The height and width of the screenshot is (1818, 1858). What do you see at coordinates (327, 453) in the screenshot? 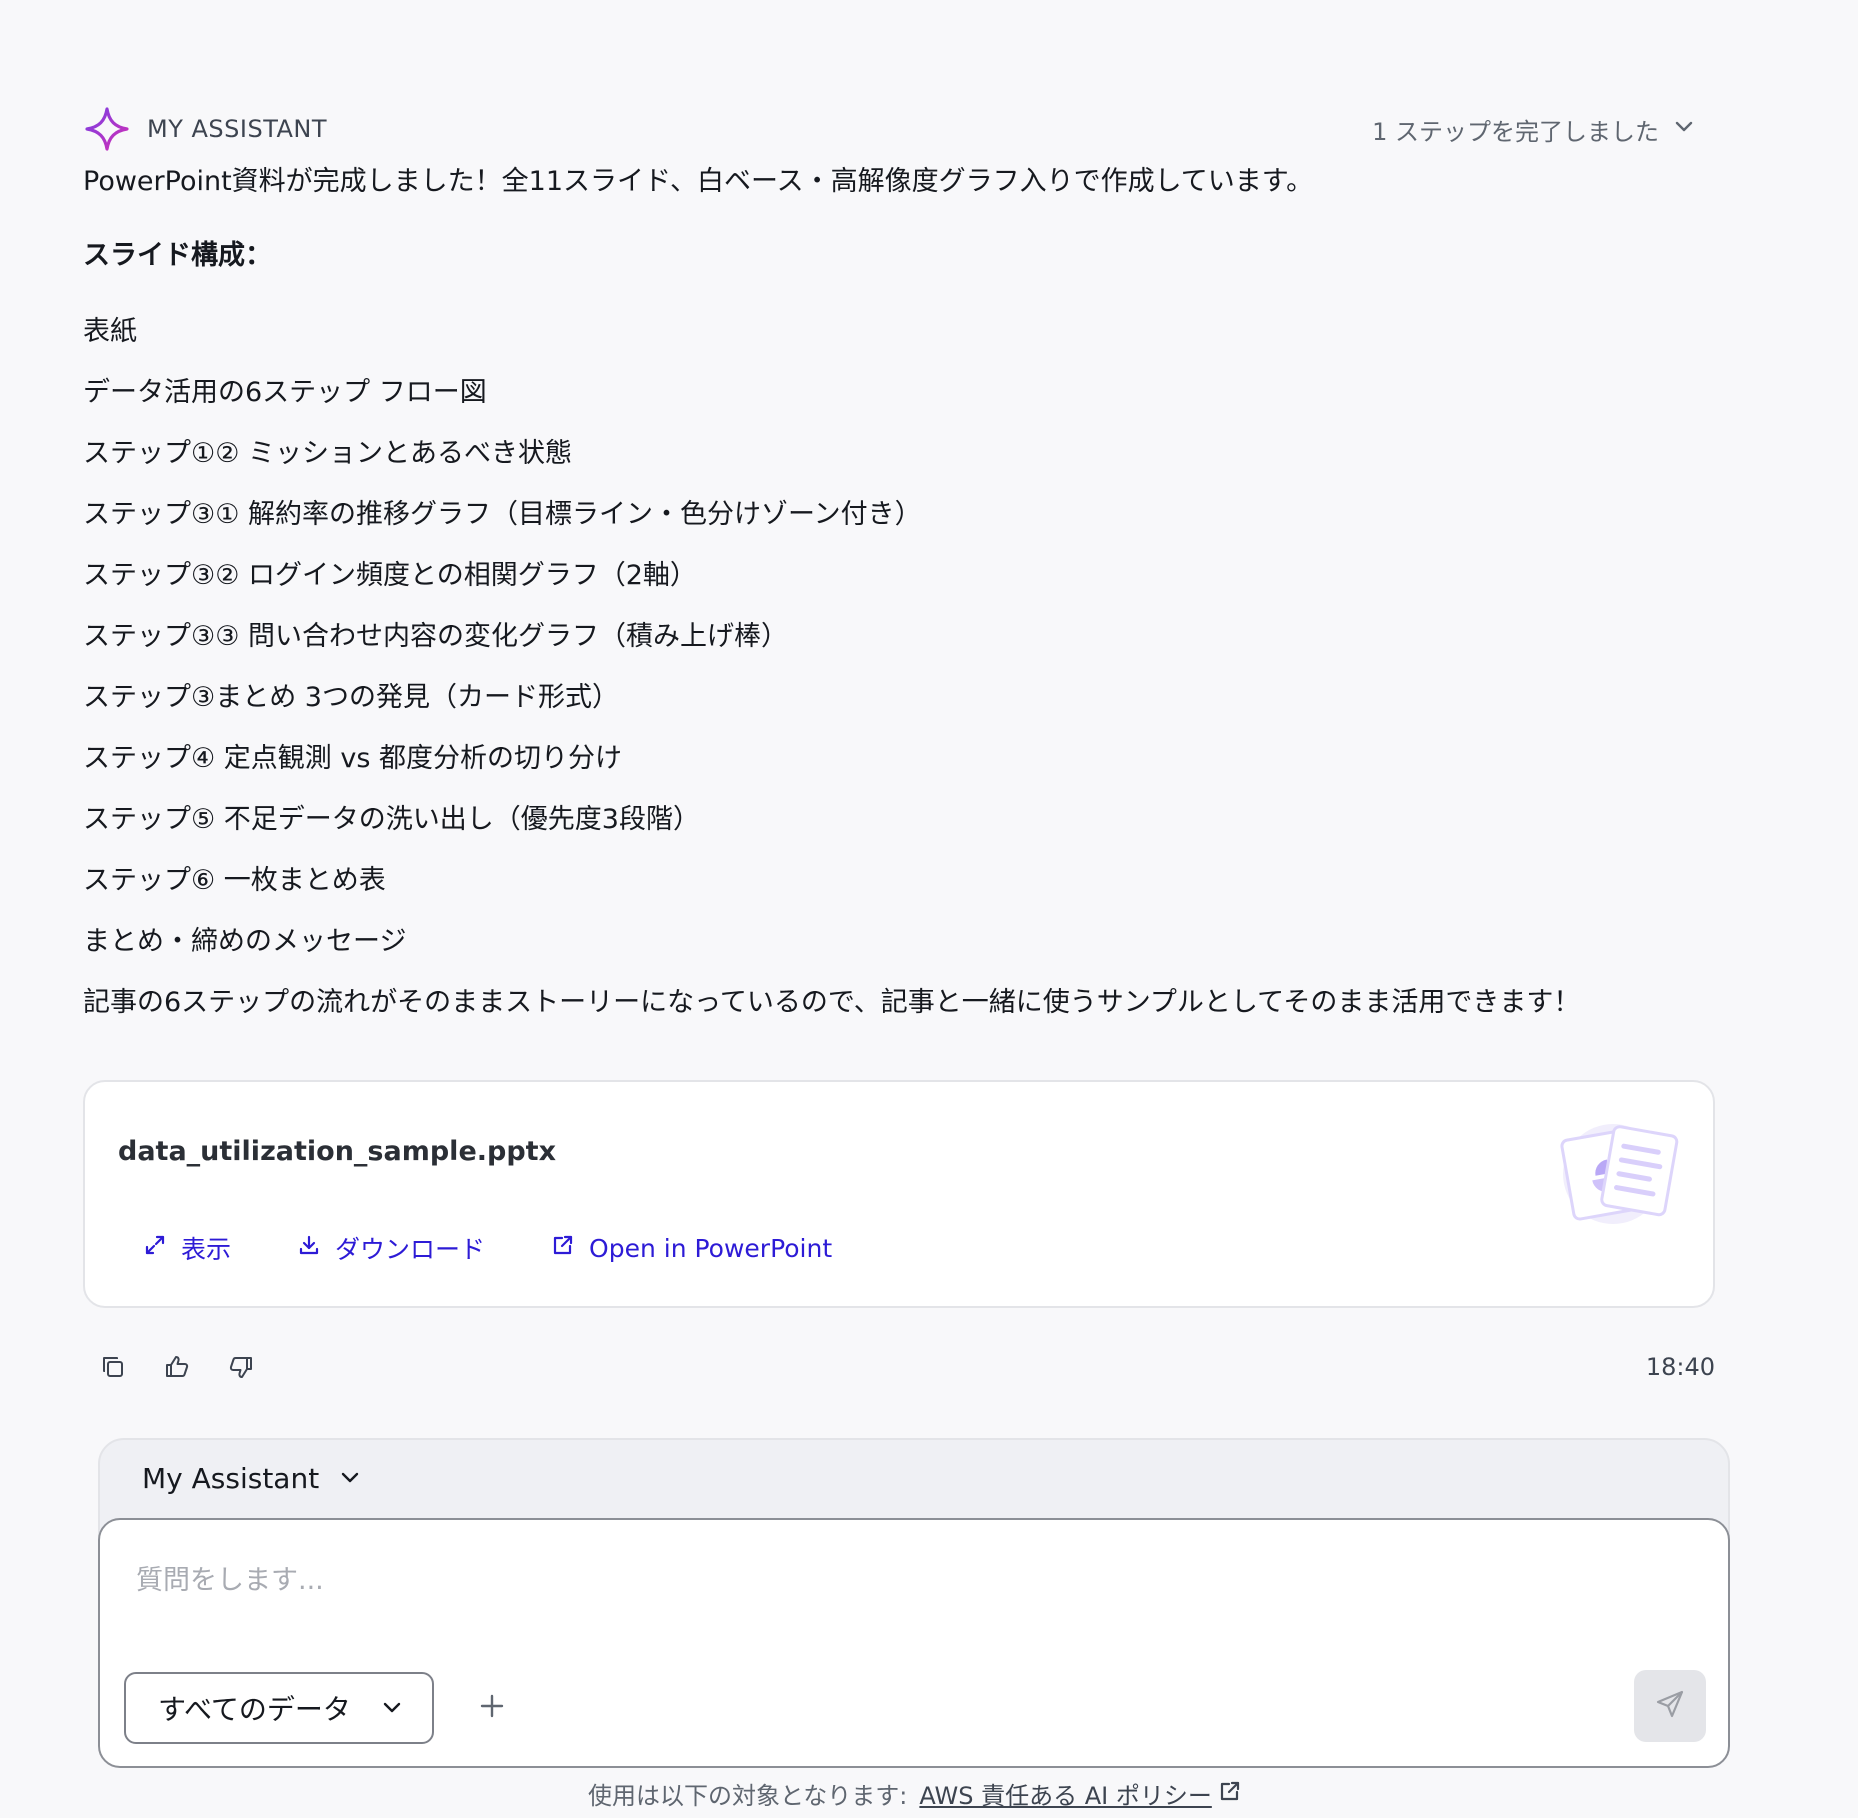
I see `list-item: ステップ①② ミッションとあるべき状態` at bounding box center [327, 453].